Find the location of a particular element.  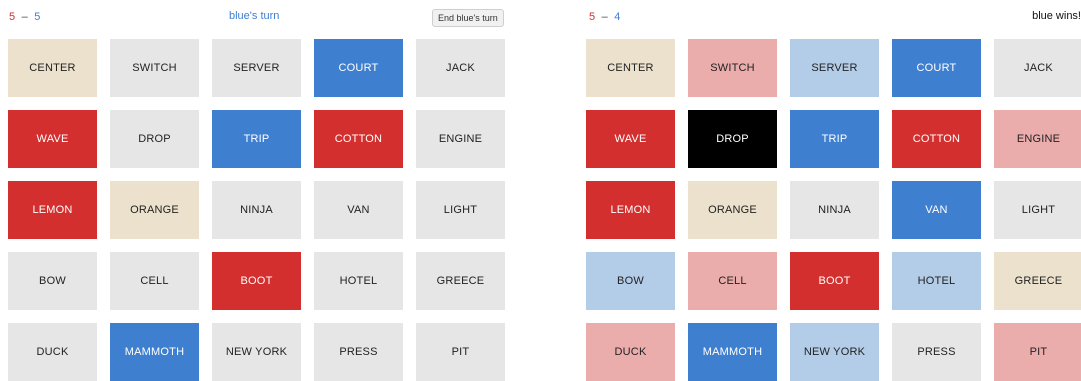

end-turn-button: End blue's turn is located at coordinates (468, 18).